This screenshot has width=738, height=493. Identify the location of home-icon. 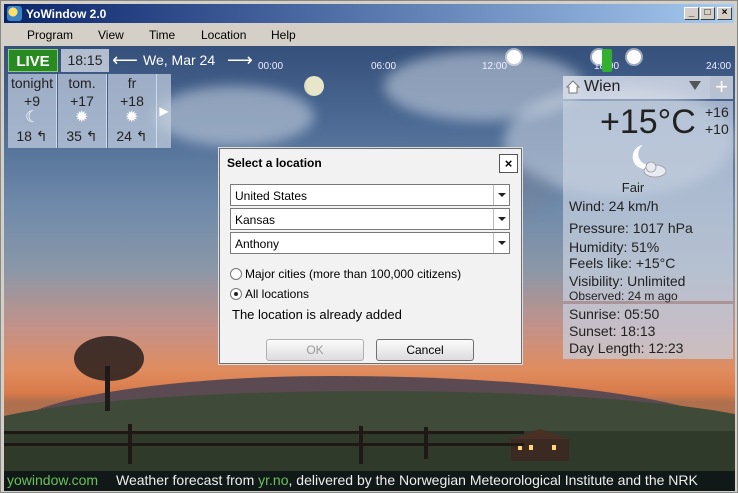
(573, 87).